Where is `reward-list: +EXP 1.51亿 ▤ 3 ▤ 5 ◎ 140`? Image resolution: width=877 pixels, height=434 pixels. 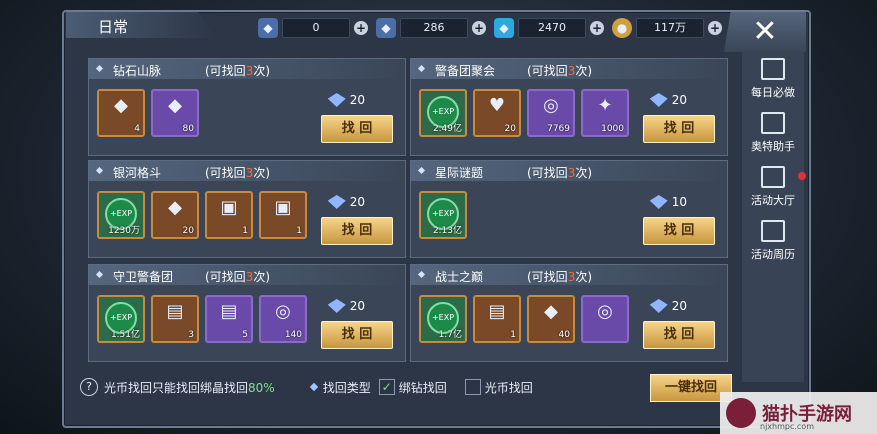
reward-list: +EXP 1.51亿 ▤ 3 ▤ 5 ◎ 140 is located at coordinates (205, 319).